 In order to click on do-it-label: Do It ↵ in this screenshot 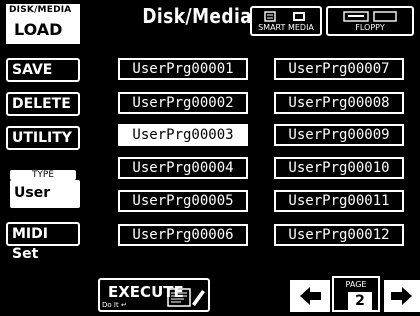, I will do `click(114, 305)`.